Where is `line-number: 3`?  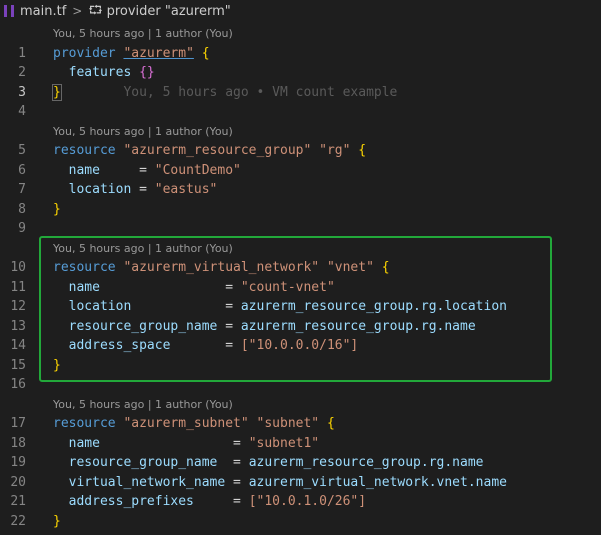 line-number: 3 is located at coordinates (22, 92).